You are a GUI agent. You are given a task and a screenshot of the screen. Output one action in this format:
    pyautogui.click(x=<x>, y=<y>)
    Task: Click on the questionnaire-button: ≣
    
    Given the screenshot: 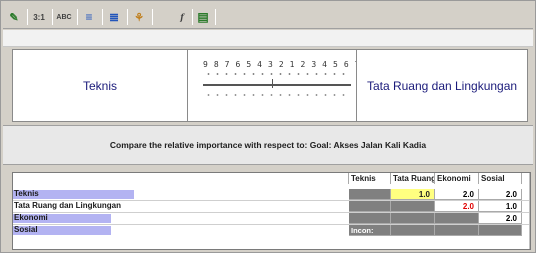 What is the action you would take?
    pyautogui.click(x=114, y=17)
    